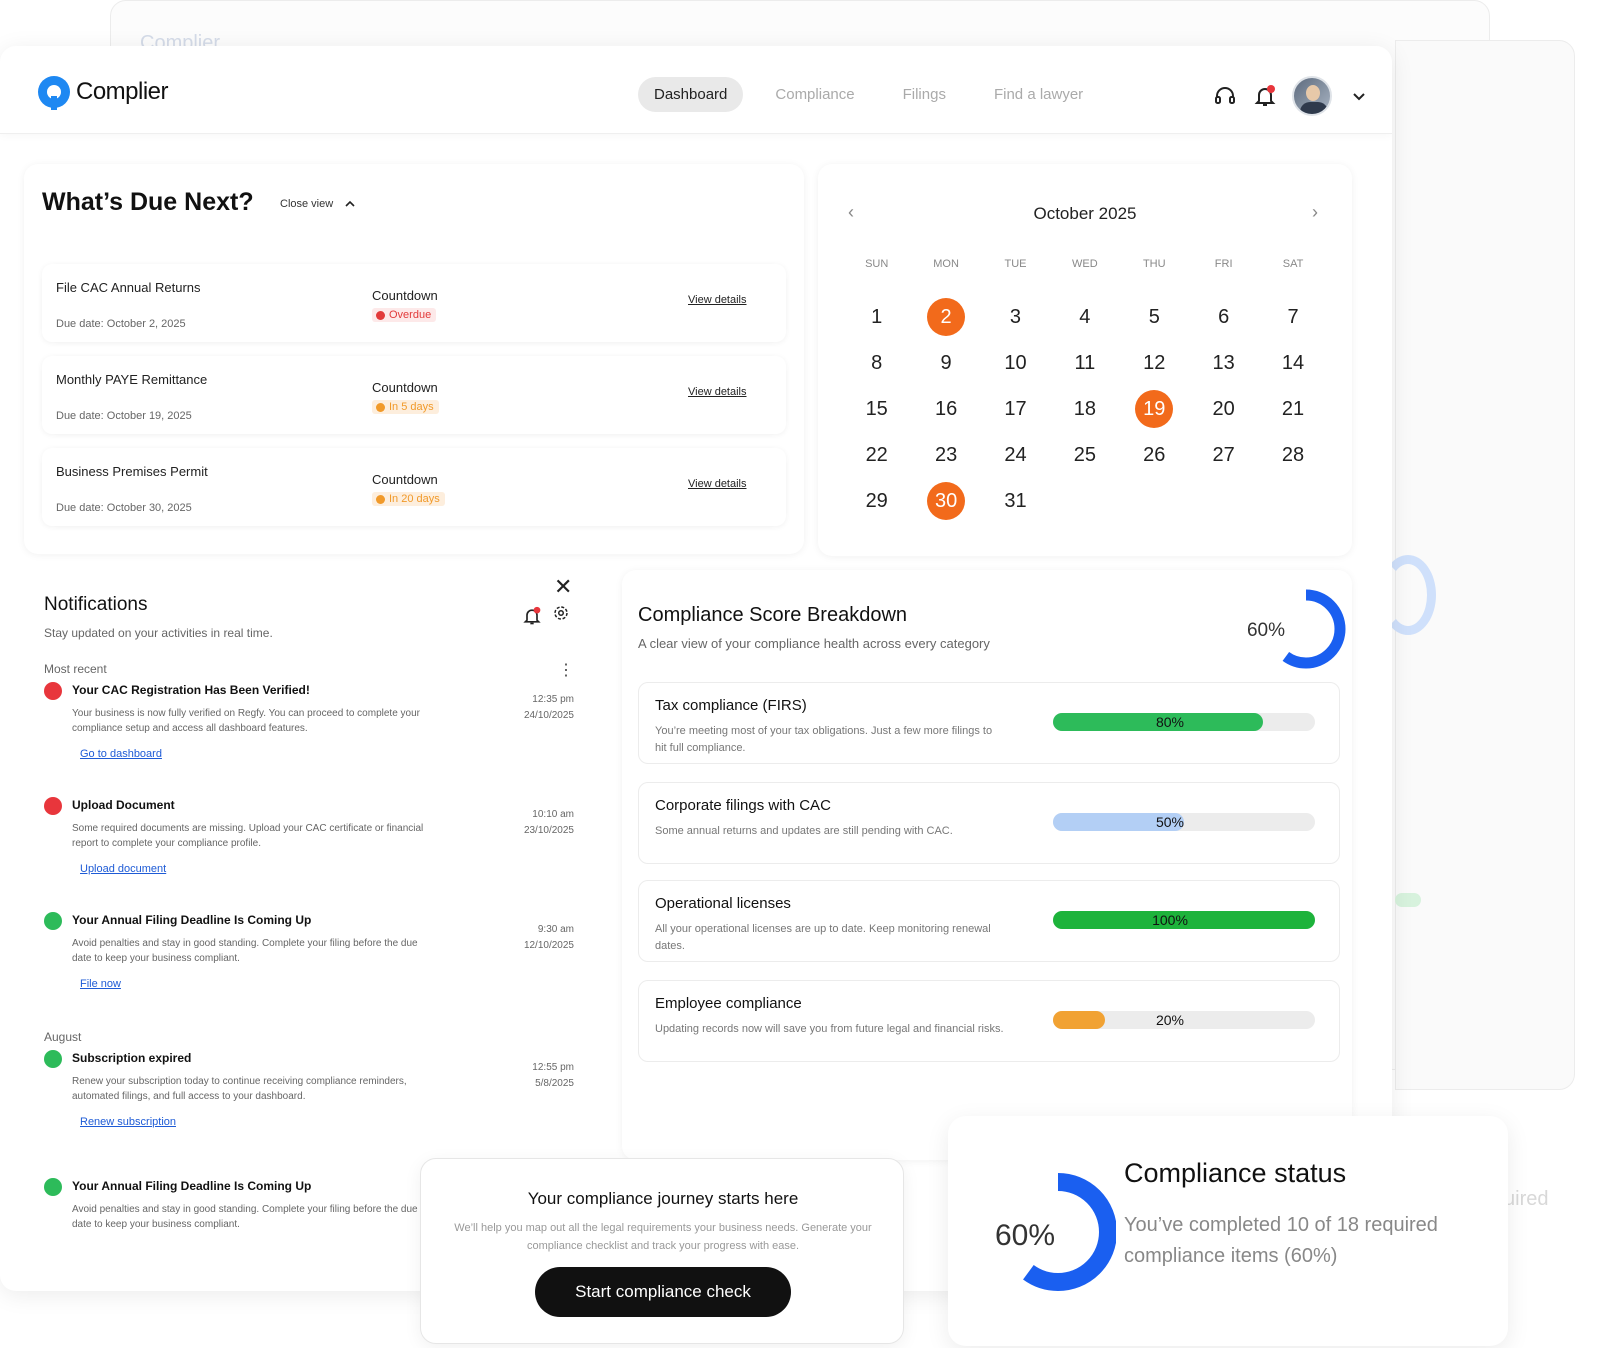 The height and width of the screenshot is (1348, 1600). What do you see at coordinates (946, 264) in the screenshot?
I see `weekday-label: MON` at bounding box center [946, 264].